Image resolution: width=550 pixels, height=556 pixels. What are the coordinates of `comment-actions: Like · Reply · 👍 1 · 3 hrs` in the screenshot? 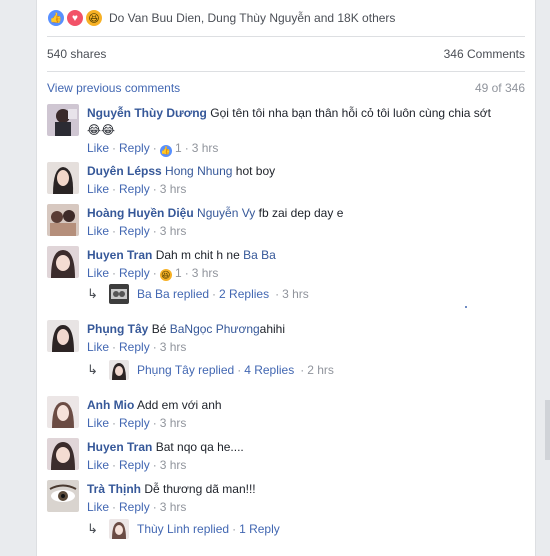 It's located at (153, 149).